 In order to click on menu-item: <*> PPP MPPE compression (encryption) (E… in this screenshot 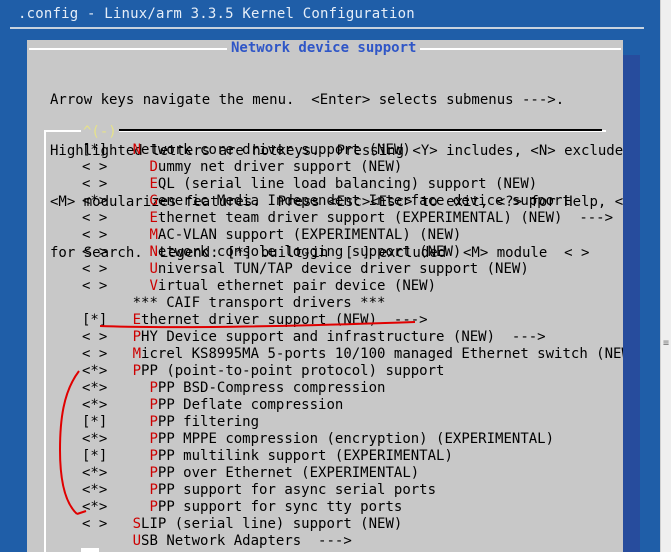, I will do `click(318, 439)`.